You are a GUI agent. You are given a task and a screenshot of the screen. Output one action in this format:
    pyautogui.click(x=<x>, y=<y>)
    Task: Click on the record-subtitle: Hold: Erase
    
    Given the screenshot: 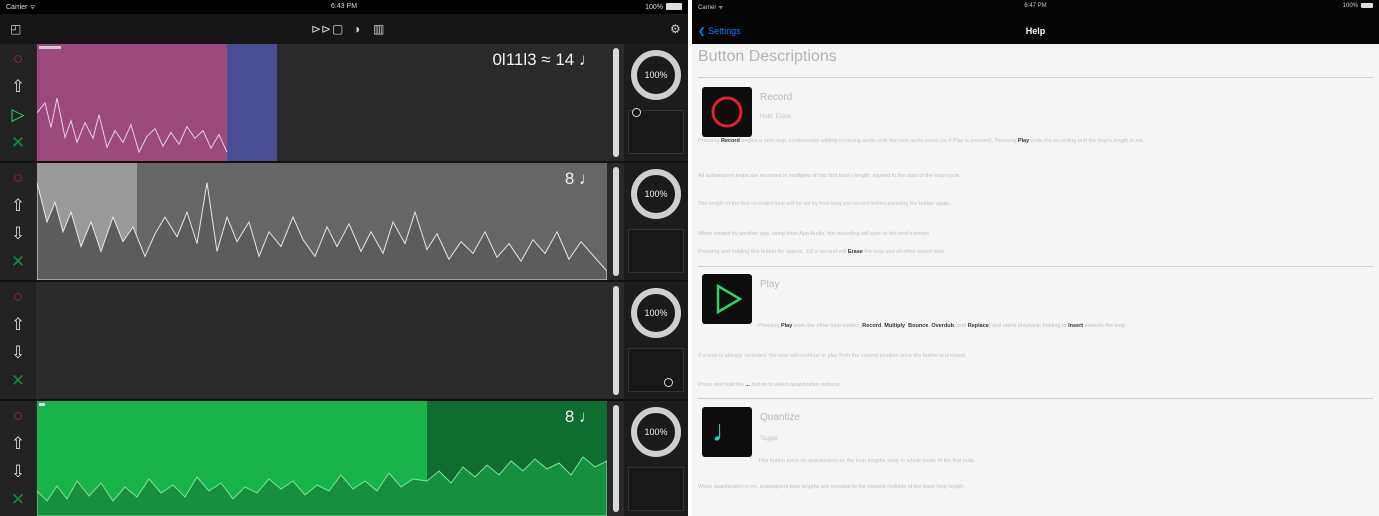 What is the action you would take?
    pyautogui.click(x=776, y=117)
    